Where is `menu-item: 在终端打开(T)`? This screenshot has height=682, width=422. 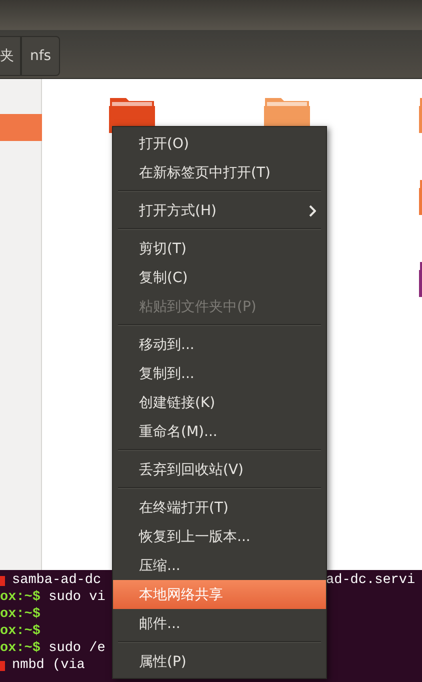 menu-item: 在终端打开(T) is located at coordinates (219, 507).